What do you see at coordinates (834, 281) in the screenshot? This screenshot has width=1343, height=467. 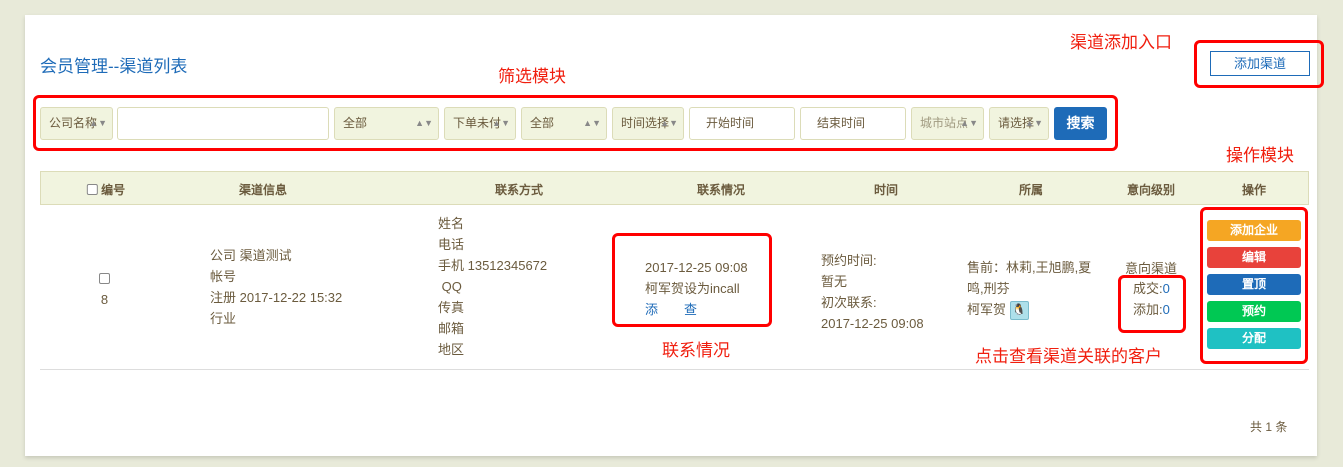 I see `appointment-value: 暂无` at bounding box center [834, 281].